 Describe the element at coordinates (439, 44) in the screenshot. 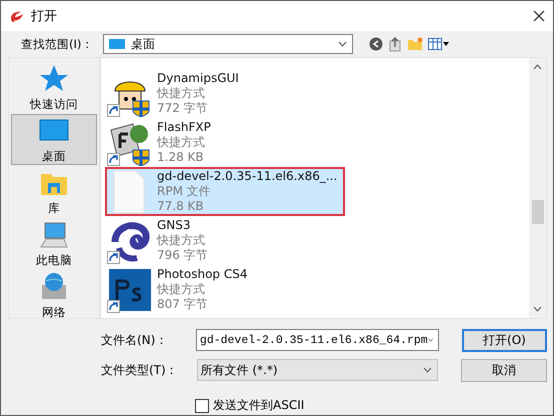

I see `view-menu-icon` at that location.